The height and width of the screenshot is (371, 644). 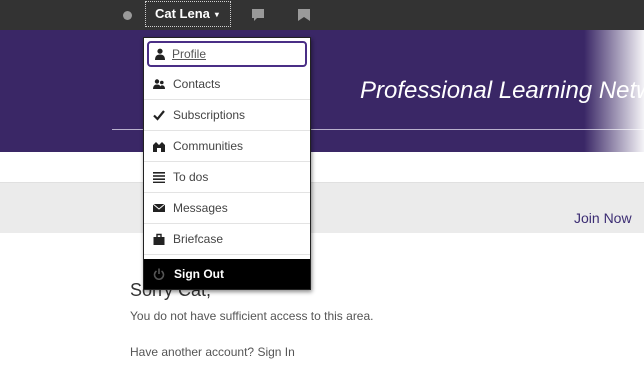 I want to click on menu-item-label: Contacts, so click(x=197, y=84).